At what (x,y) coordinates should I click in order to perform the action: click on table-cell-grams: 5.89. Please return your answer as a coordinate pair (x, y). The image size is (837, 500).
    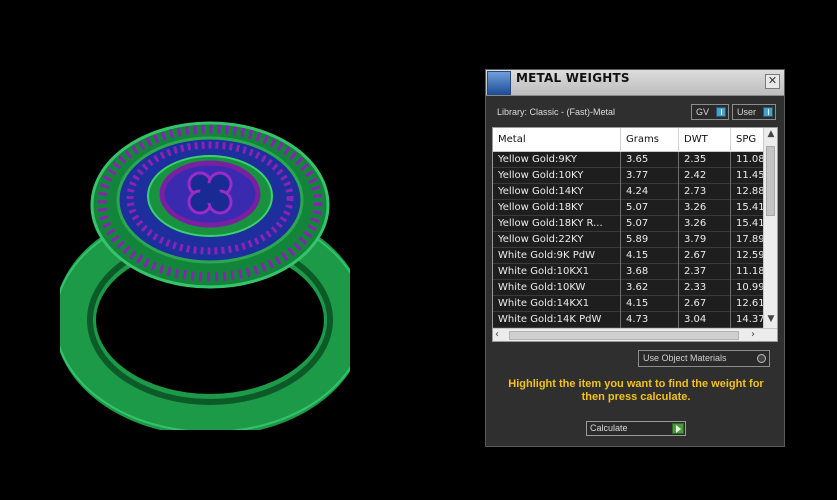
    Looking at the image, I should click on (650, 240).